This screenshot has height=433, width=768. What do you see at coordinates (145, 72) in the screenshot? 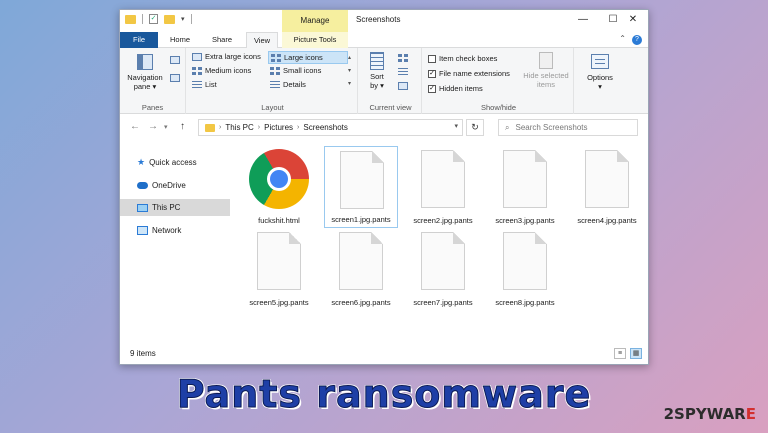
I see `navigation-pane-button: Navigation pane ▾` at bounding box center [145, 72].